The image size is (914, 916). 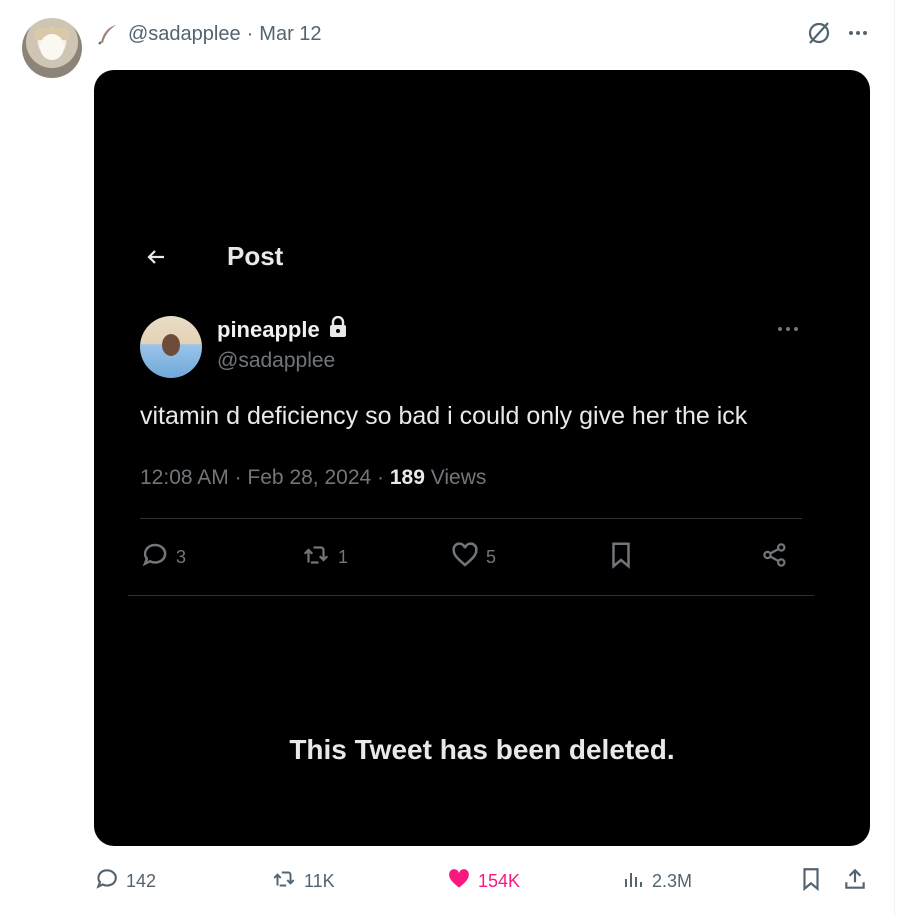 What do you see at coordinates (343, 557) in the screenshot?
I see `media-repost-count: 1` at bounding box center [343, 557].